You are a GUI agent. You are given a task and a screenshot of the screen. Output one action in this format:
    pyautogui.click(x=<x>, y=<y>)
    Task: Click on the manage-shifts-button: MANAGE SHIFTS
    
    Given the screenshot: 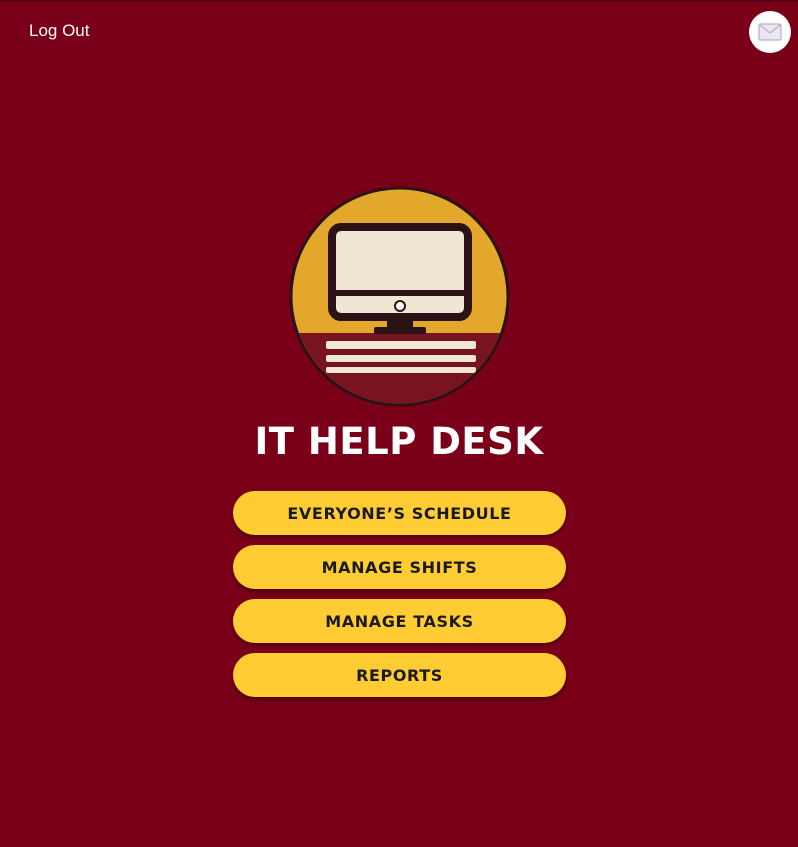 What is the action you would take?
    pyautogui.click(x=399, y=567)
    